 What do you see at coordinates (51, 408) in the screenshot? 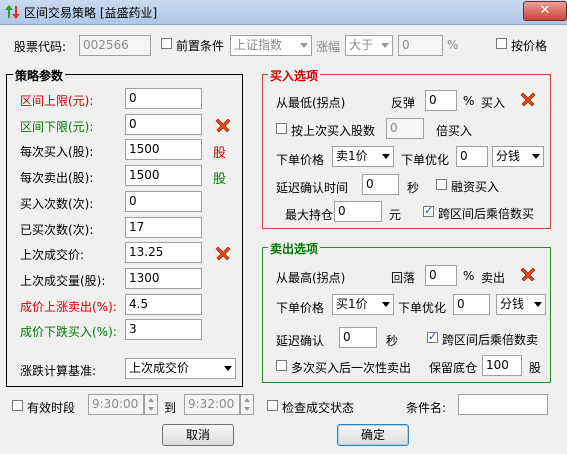
I see `valid-period-label: 有效时段` at bounding box center [51, 408].